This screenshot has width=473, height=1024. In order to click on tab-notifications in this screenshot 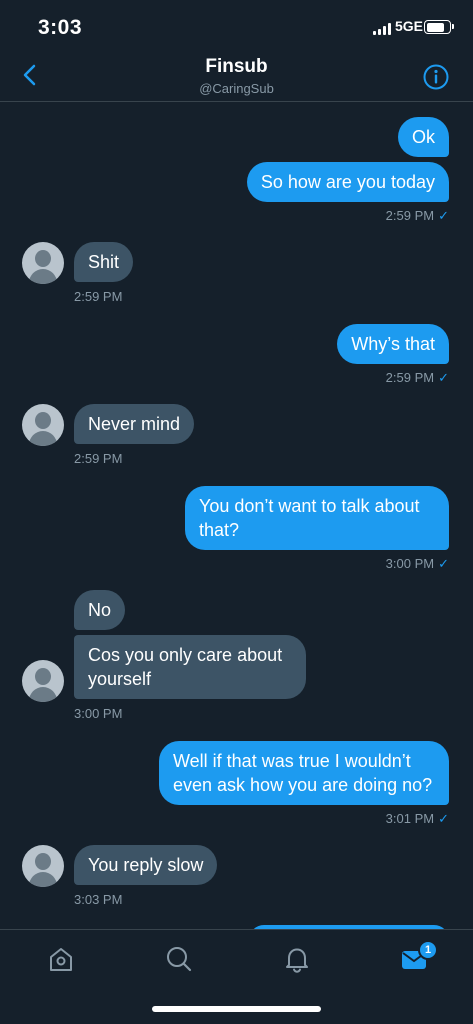, I will do `click(297, 959)`.